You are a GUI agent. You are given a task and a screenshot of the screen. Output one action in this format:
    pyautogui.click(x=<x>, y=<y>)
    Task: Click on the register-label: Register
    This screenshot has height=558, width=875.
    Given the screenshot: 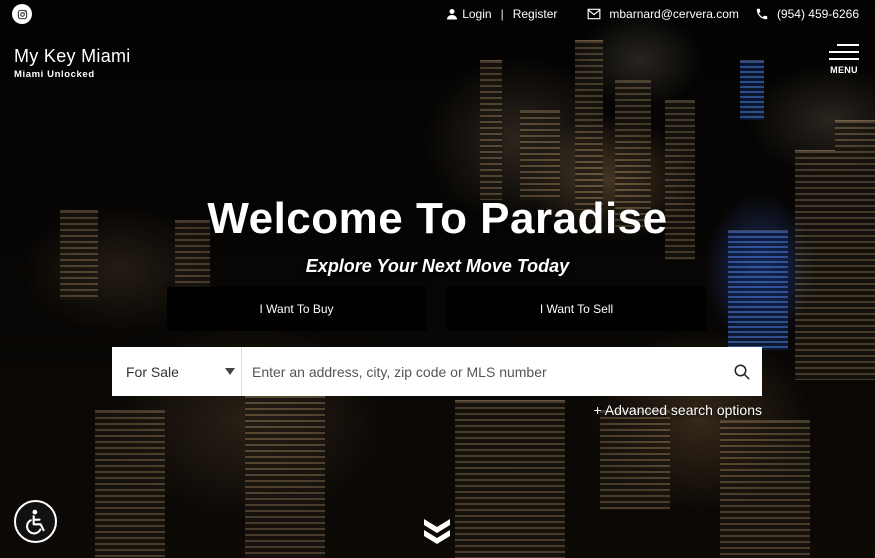 What is the action you would take?
    pyautogui.click(x=535, y=14)
    